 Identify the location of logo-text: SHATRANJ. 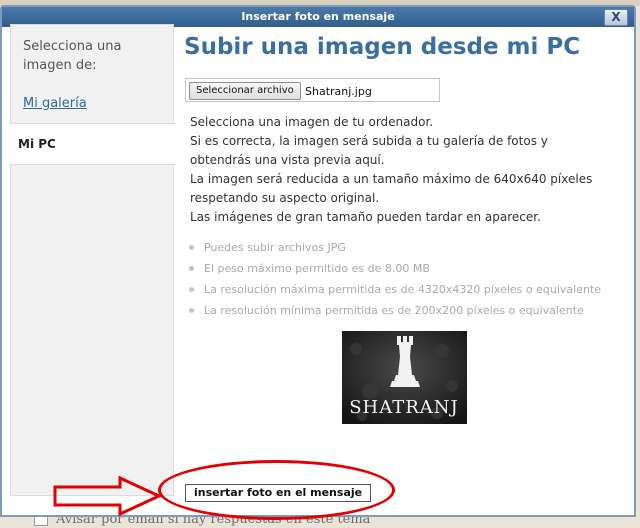
(404, 407).